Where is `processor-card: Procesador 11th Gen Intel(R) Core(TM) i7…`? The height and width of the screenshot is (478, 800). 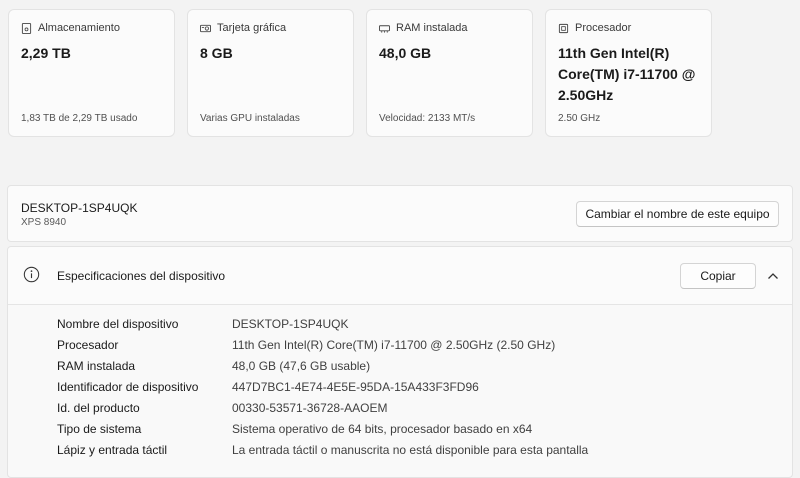 processor-card: Procesador 11th Gen Intel(R) Core(TM) i7… is located at coordinates (628, 73).